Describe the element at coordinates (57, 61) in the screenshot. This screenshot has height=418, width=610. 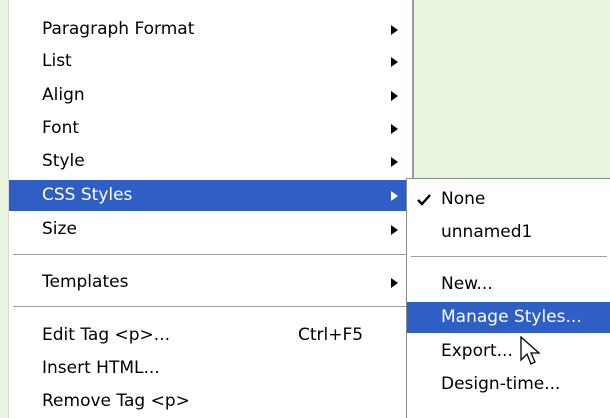
I see `menu-item-label: List` at that location.